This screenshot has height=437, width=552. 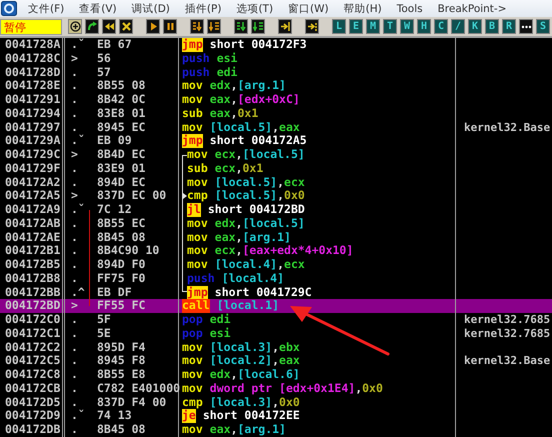 I want to click on jump-marker: .^, so click(x=78, y=293).